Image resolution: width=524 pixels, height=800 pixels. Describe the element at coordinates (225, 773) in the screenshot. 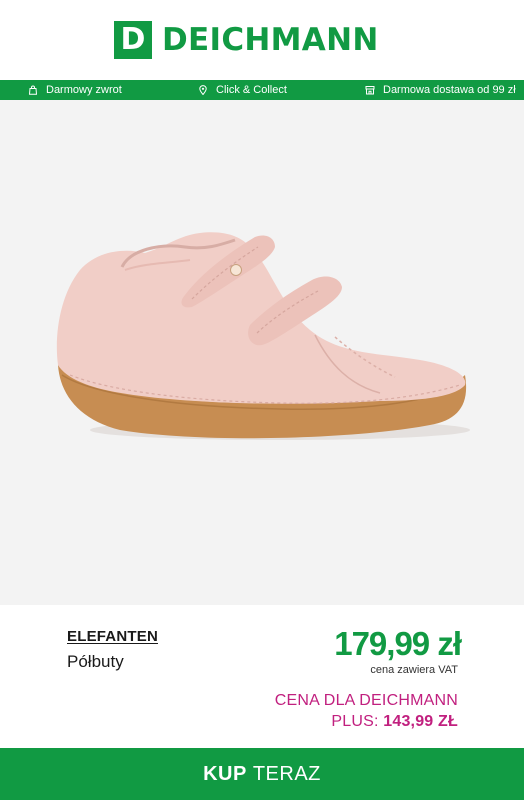

I see `cta-label-bold: KUP` at that location.